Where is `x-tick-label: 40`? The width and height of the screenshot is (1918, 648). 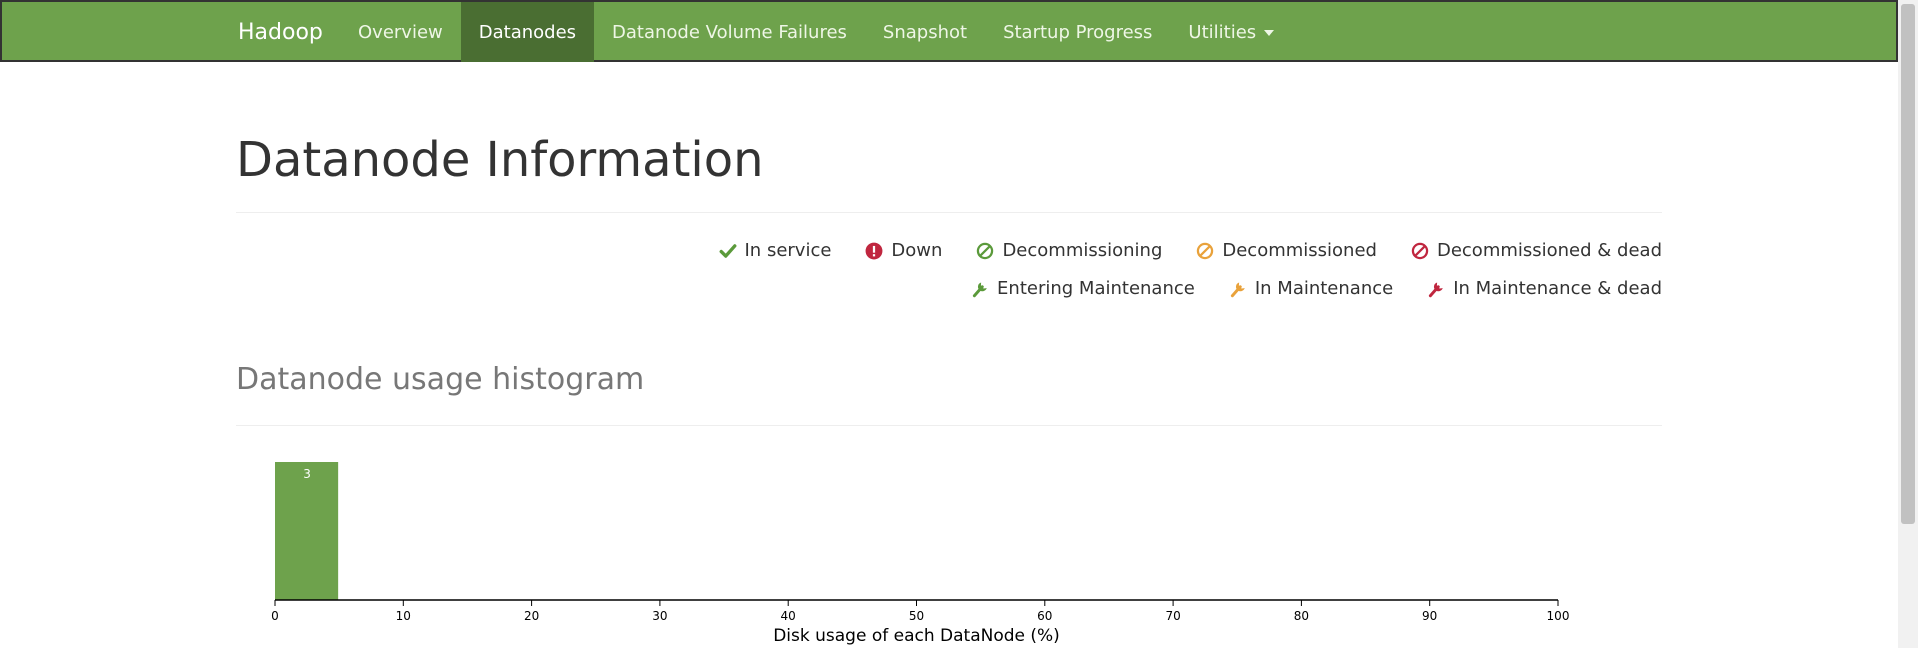
x-tick-label: 40 is located at coordinates (788, 616).